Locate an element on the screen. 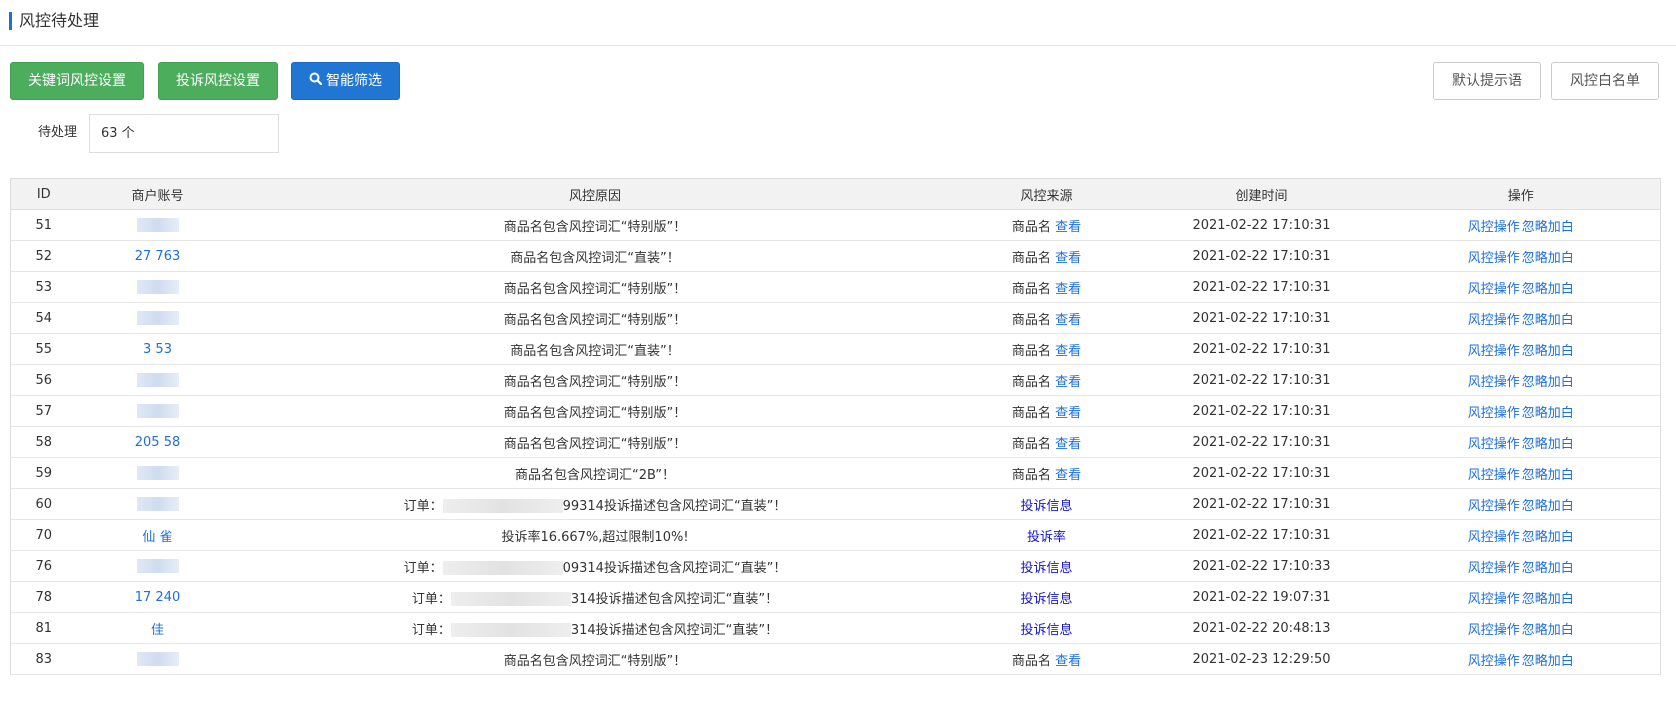  merchant-account-link: 17 240 is located at coordinates (158, 597).